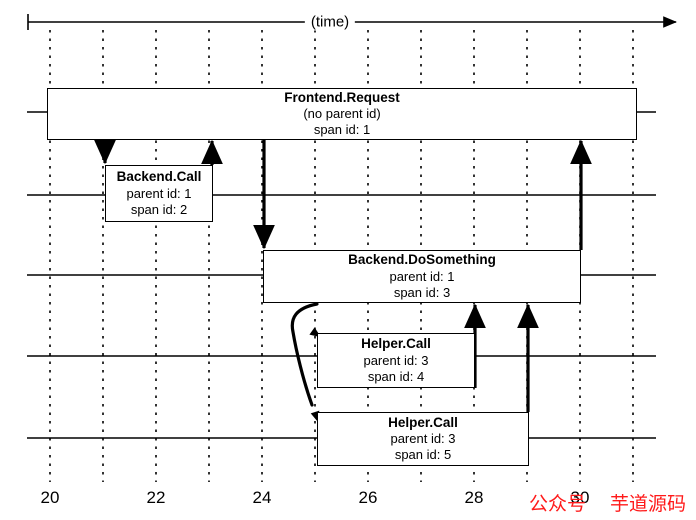 Image resolution: width=696 pixels, height=520 pixels. Describe the element at coordinates (342, 97) in the screenshot. I see `span-title: Frontend.Request` at that location.